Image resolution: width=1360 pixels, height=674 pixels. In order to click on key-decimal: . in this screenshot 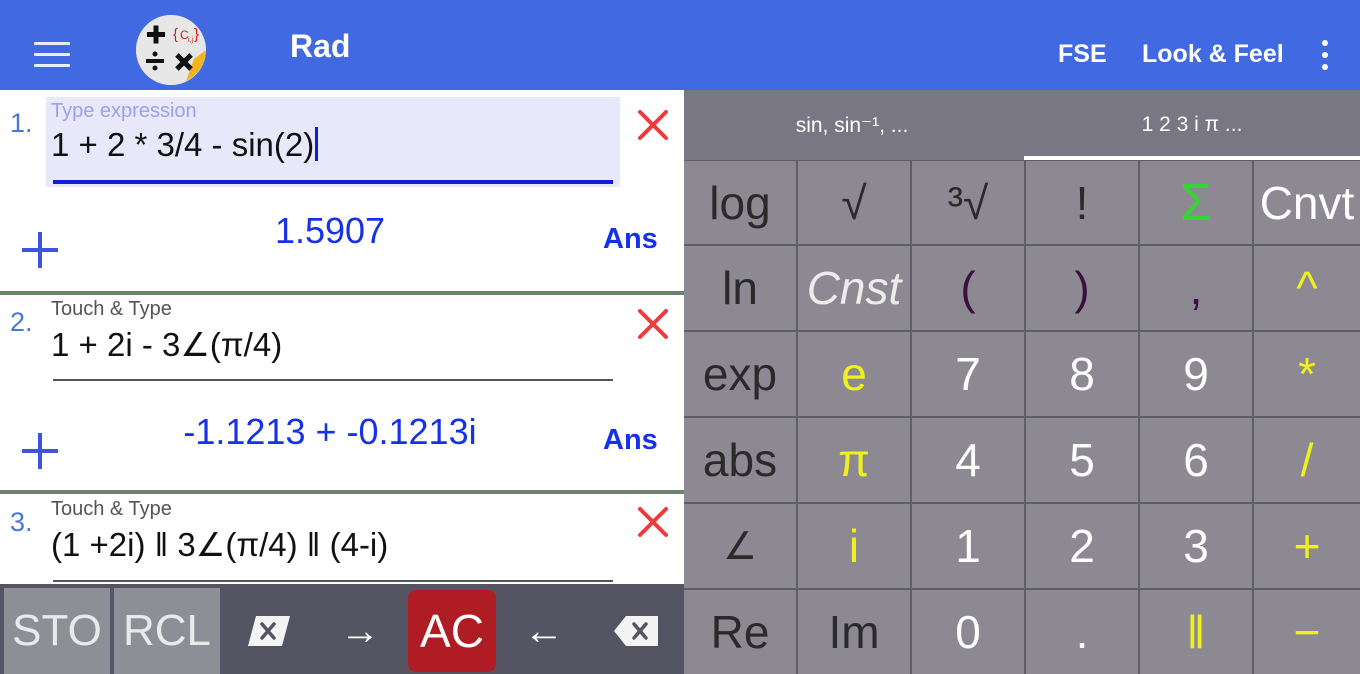, I will do `click(1082, 632)`.